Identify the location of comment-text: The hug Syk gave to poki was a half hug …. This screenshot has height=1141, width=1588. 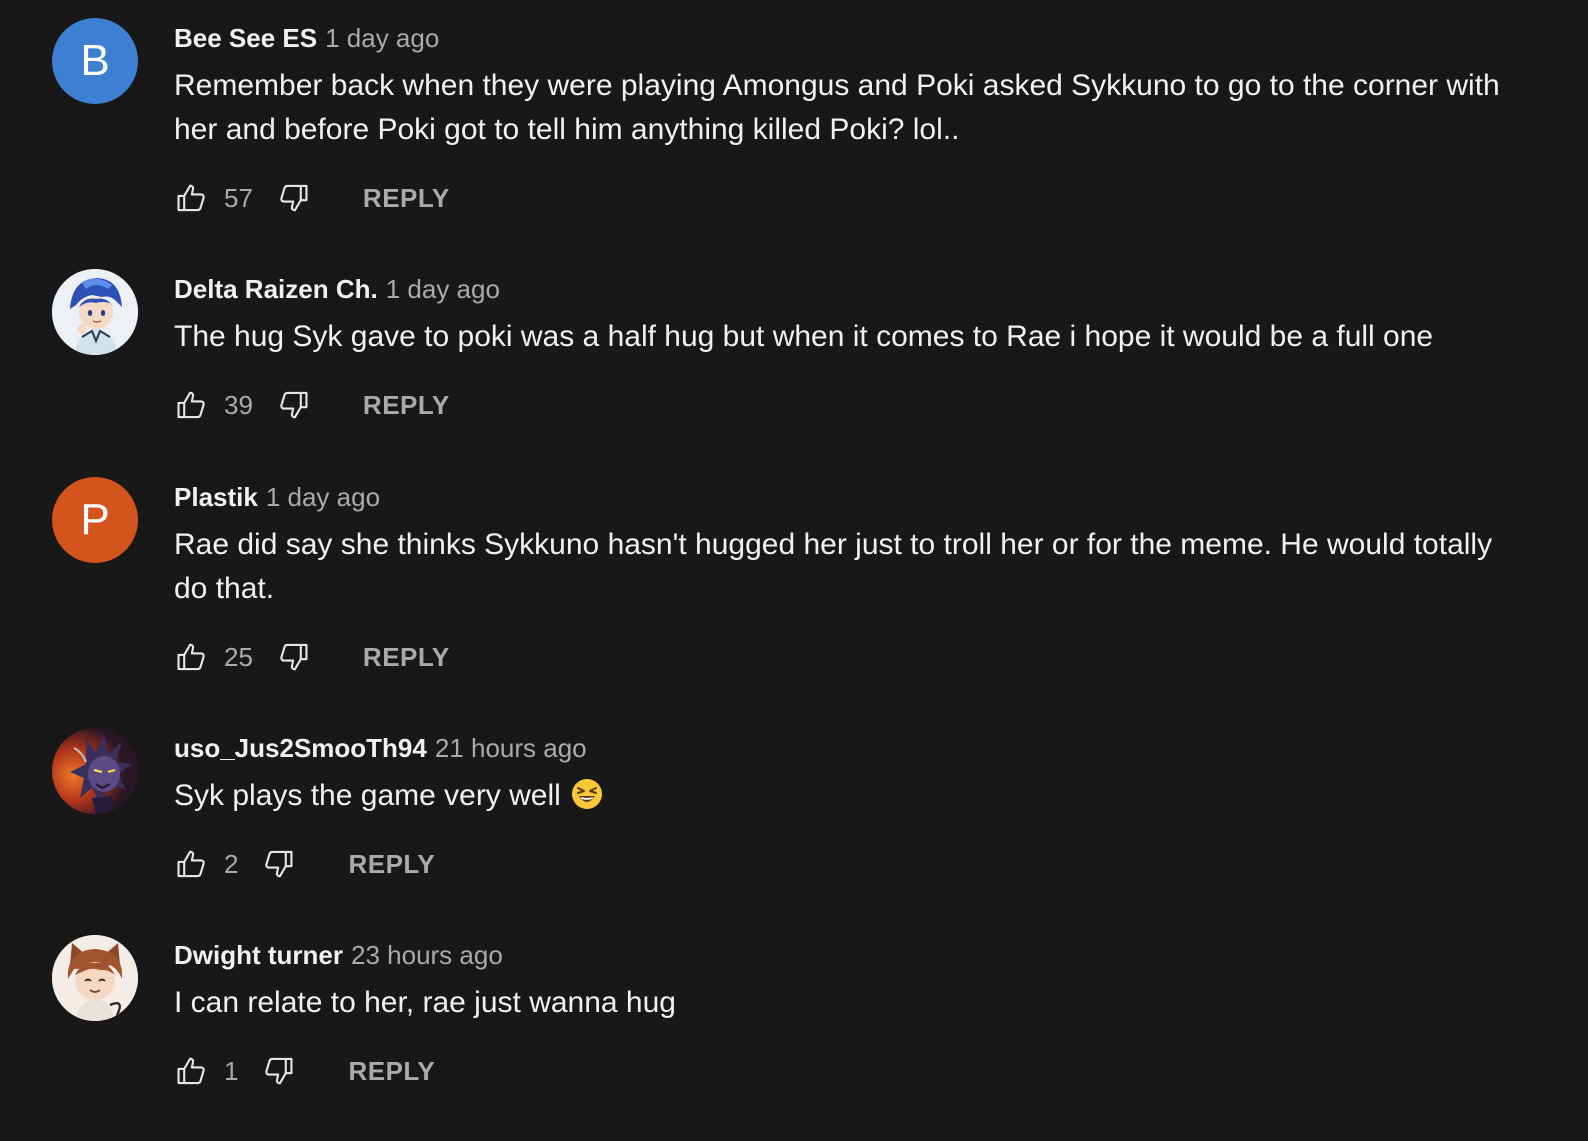
(804, 336).